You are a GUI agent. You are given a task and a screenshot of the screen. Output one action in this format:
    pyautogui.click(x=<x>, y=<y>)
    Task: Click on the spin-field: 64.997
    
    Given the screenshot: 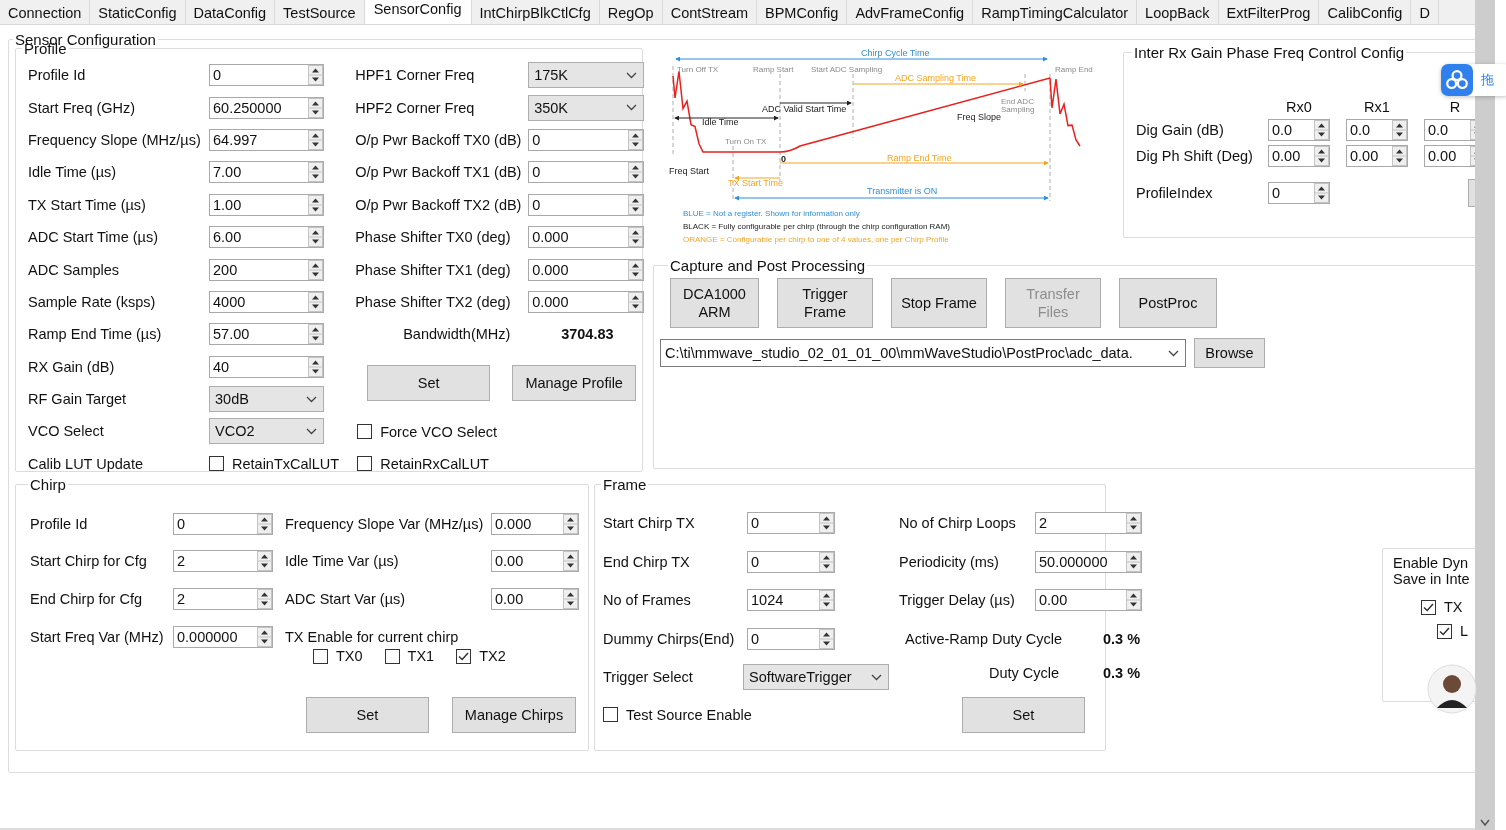 What is the action you would take?
    pyautogui.click(x=266, y=139)
    